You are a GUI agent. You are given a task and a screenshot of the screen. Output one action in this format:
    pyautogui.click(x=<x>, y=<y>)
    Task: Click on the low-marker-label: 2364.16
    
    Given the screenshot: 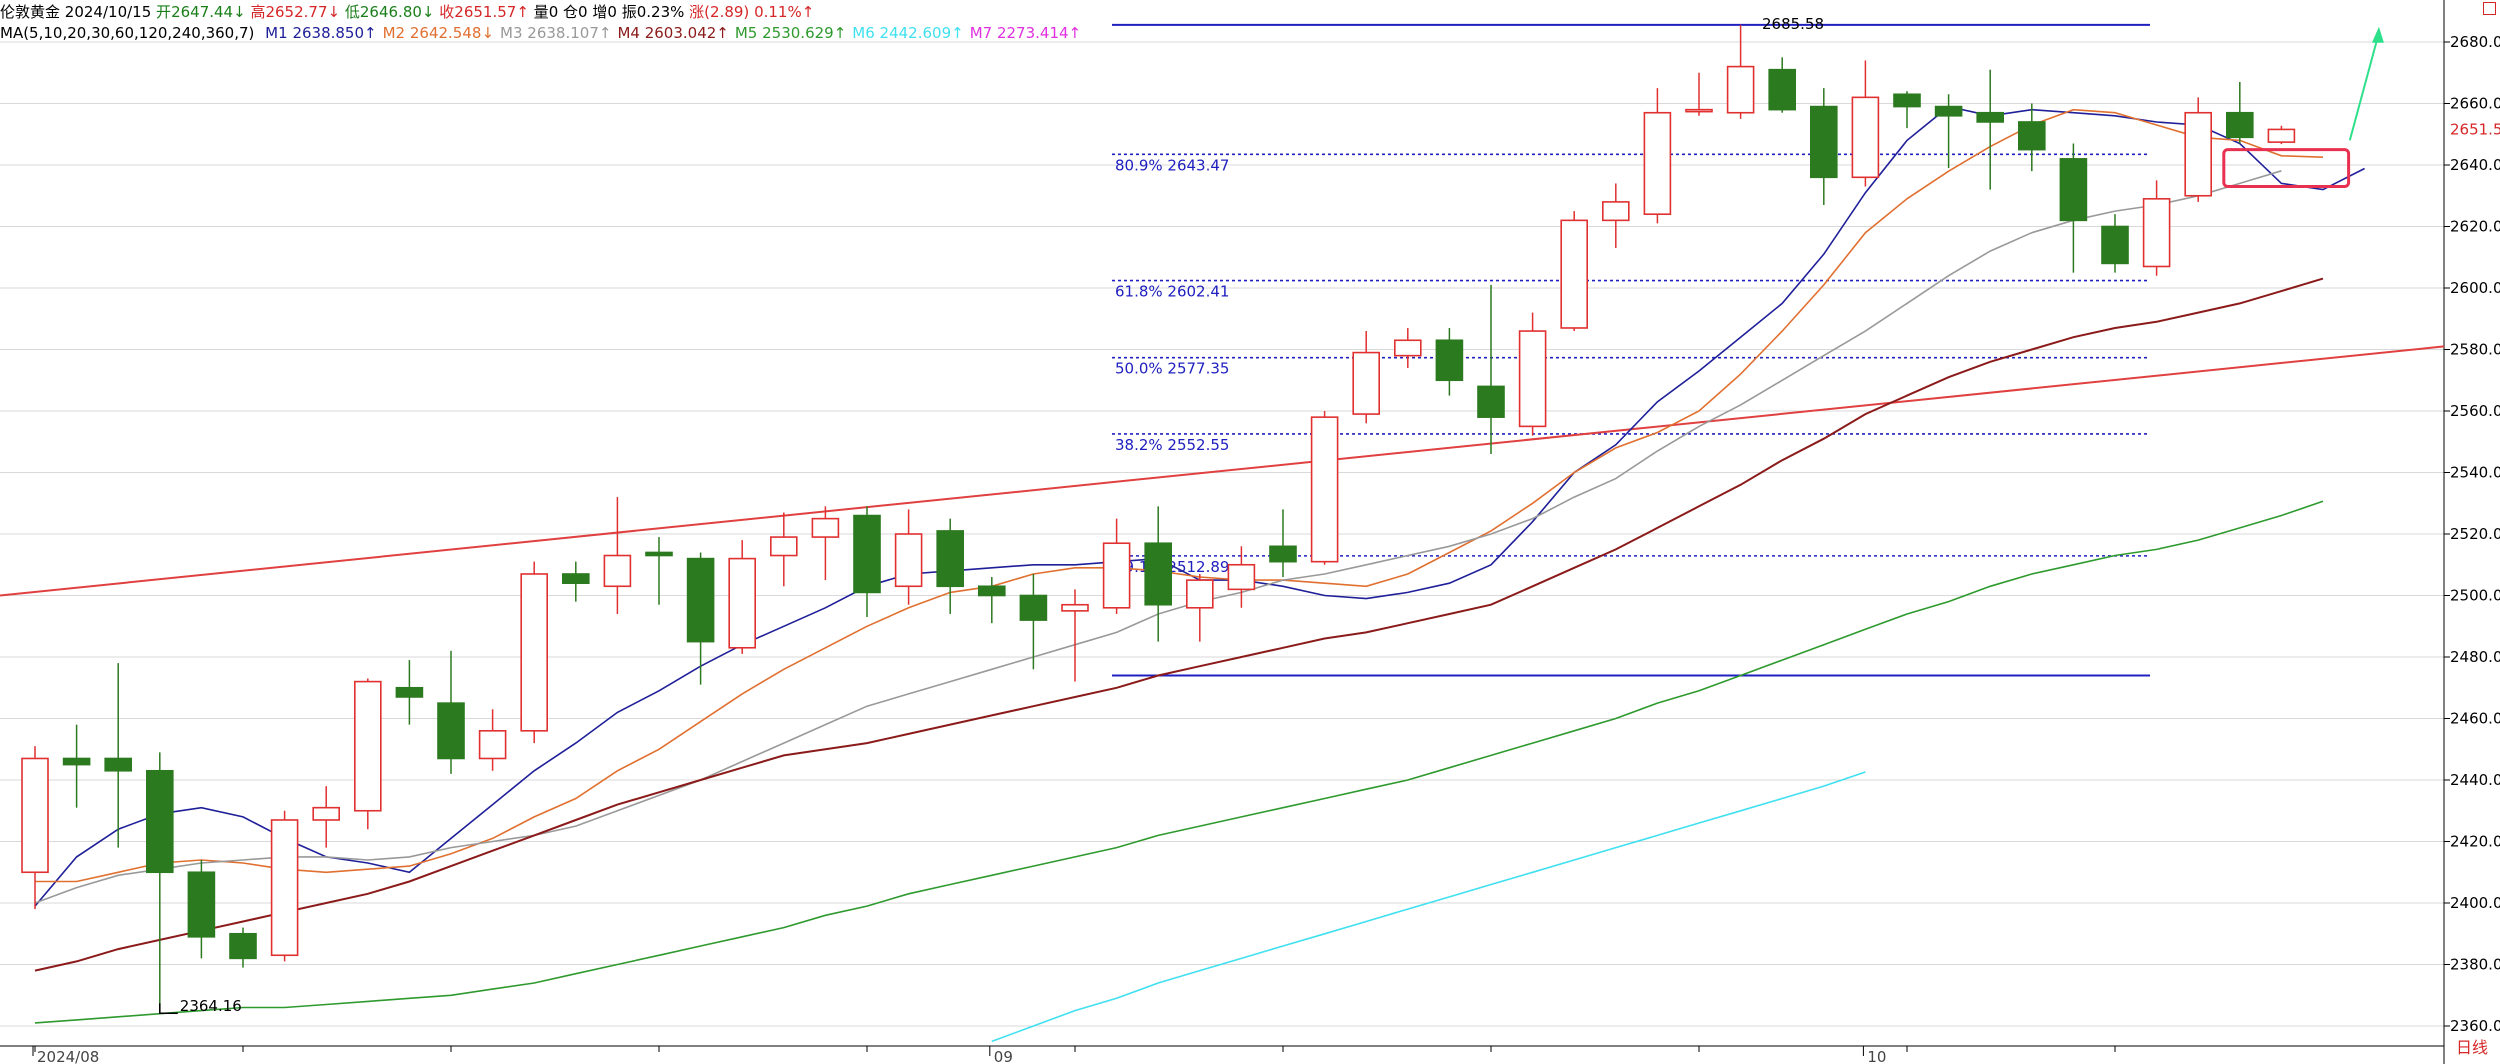 What is the action you would take?
    pyautogui.click(x=211, y=1006)
    